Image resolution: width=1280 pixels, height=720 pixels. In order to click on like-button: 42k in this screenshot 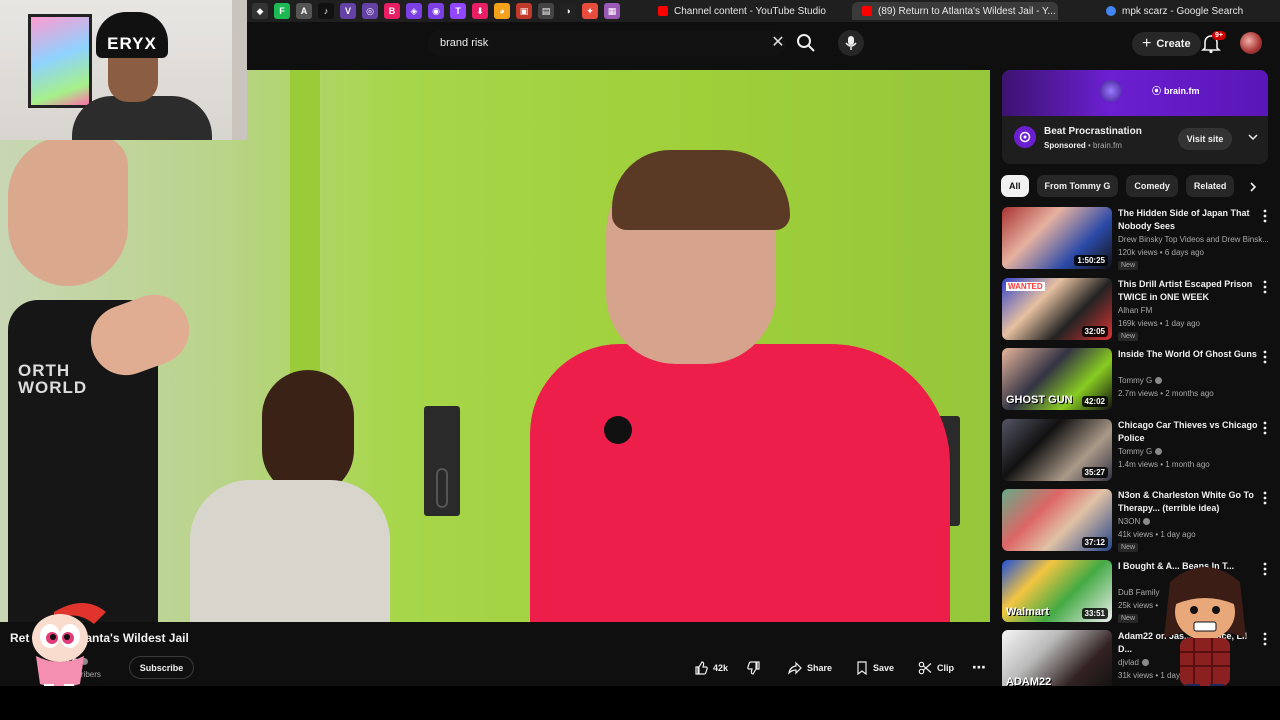, I will do `click(711, 667)`.